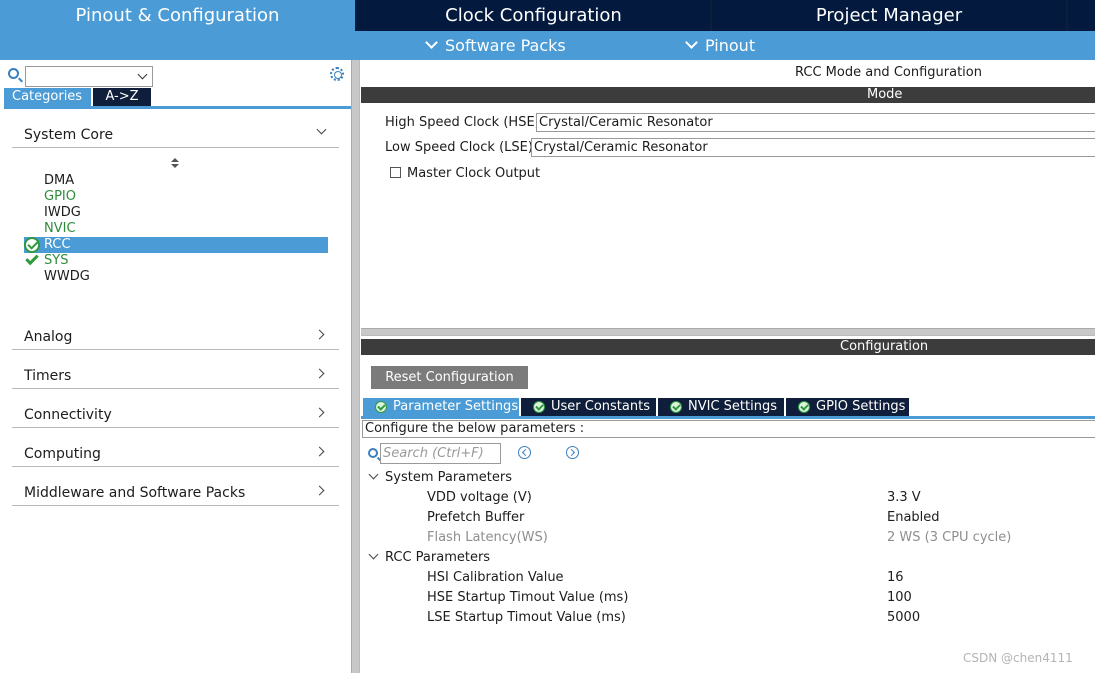 The image size is (1095, 673). Describe the element at coordinates (176, 197) in the screenshot. I see `peripheral-gpio: GPIO` at that location.